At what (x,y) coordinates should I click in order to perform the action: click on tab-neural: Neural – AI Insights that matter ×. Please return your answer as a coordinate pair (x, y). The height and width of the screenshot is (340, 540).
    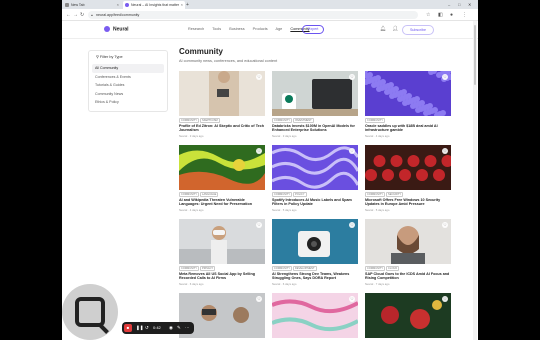
    Looking at the image, I should click on (154, 5).